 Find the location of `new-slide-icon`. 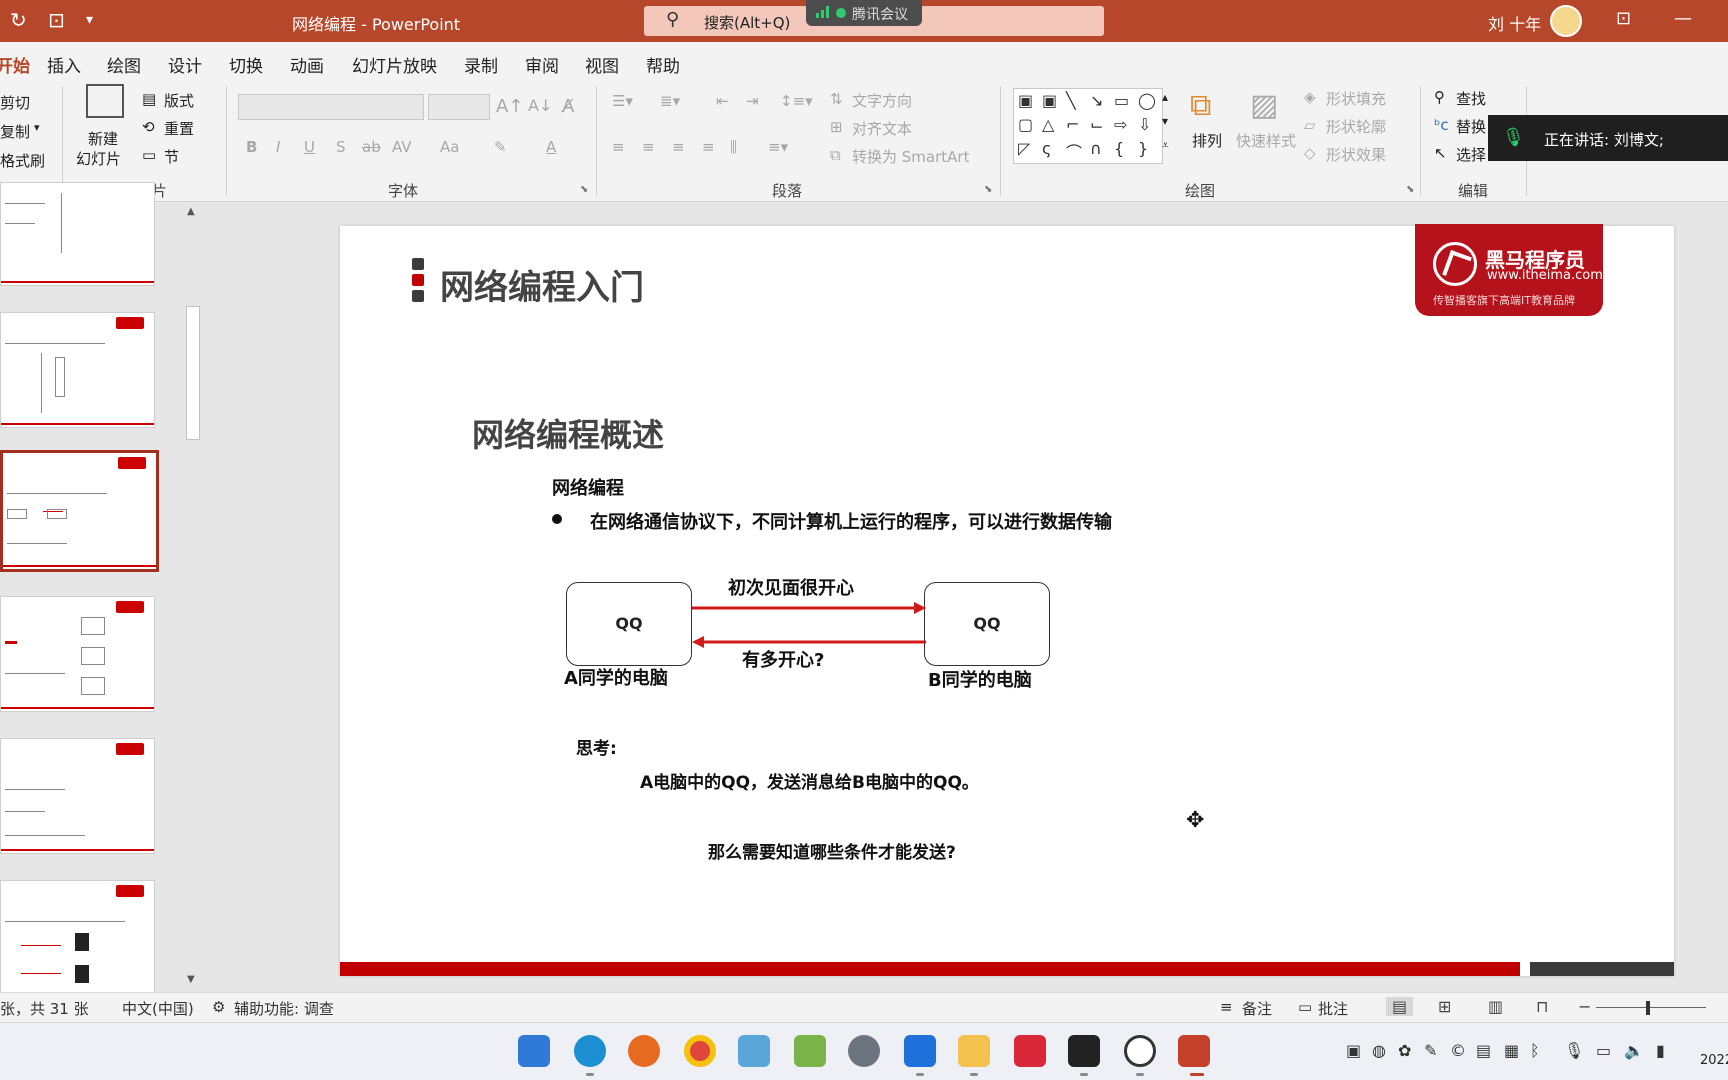

new-slide-icon is located at coordinates (105, 101).